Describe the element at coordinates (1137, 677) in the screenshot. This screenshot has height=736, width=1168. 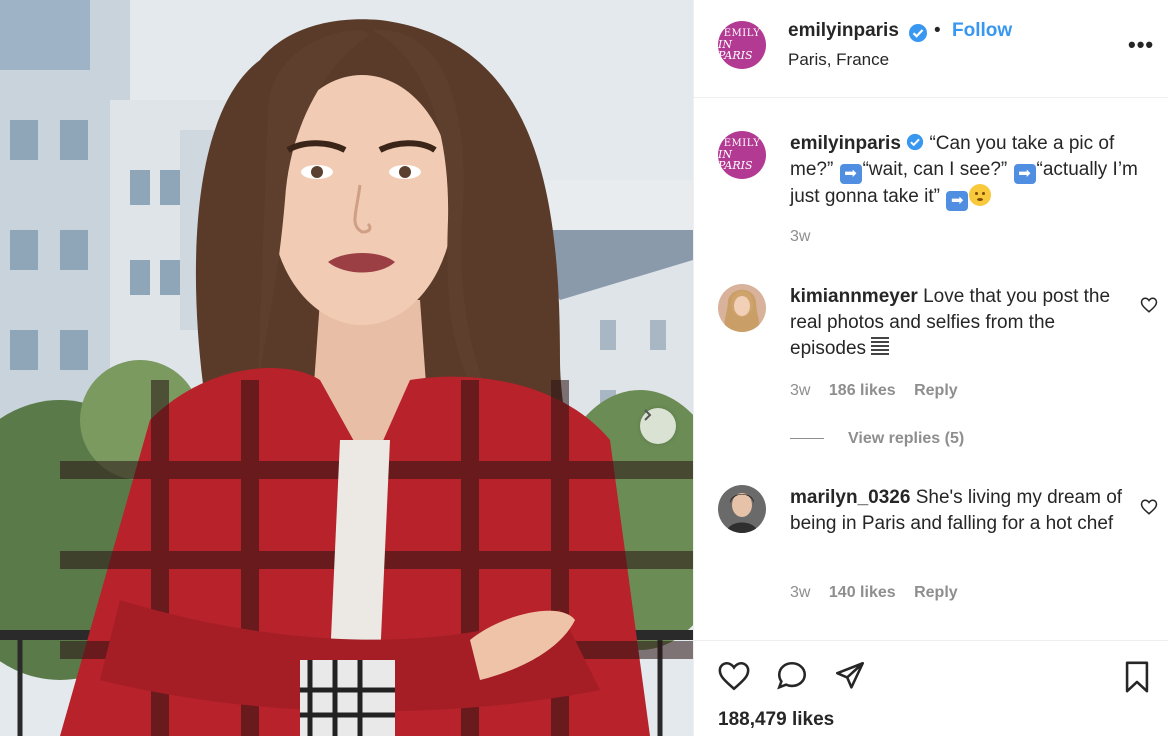
I see `bookmark-icon` at that location.